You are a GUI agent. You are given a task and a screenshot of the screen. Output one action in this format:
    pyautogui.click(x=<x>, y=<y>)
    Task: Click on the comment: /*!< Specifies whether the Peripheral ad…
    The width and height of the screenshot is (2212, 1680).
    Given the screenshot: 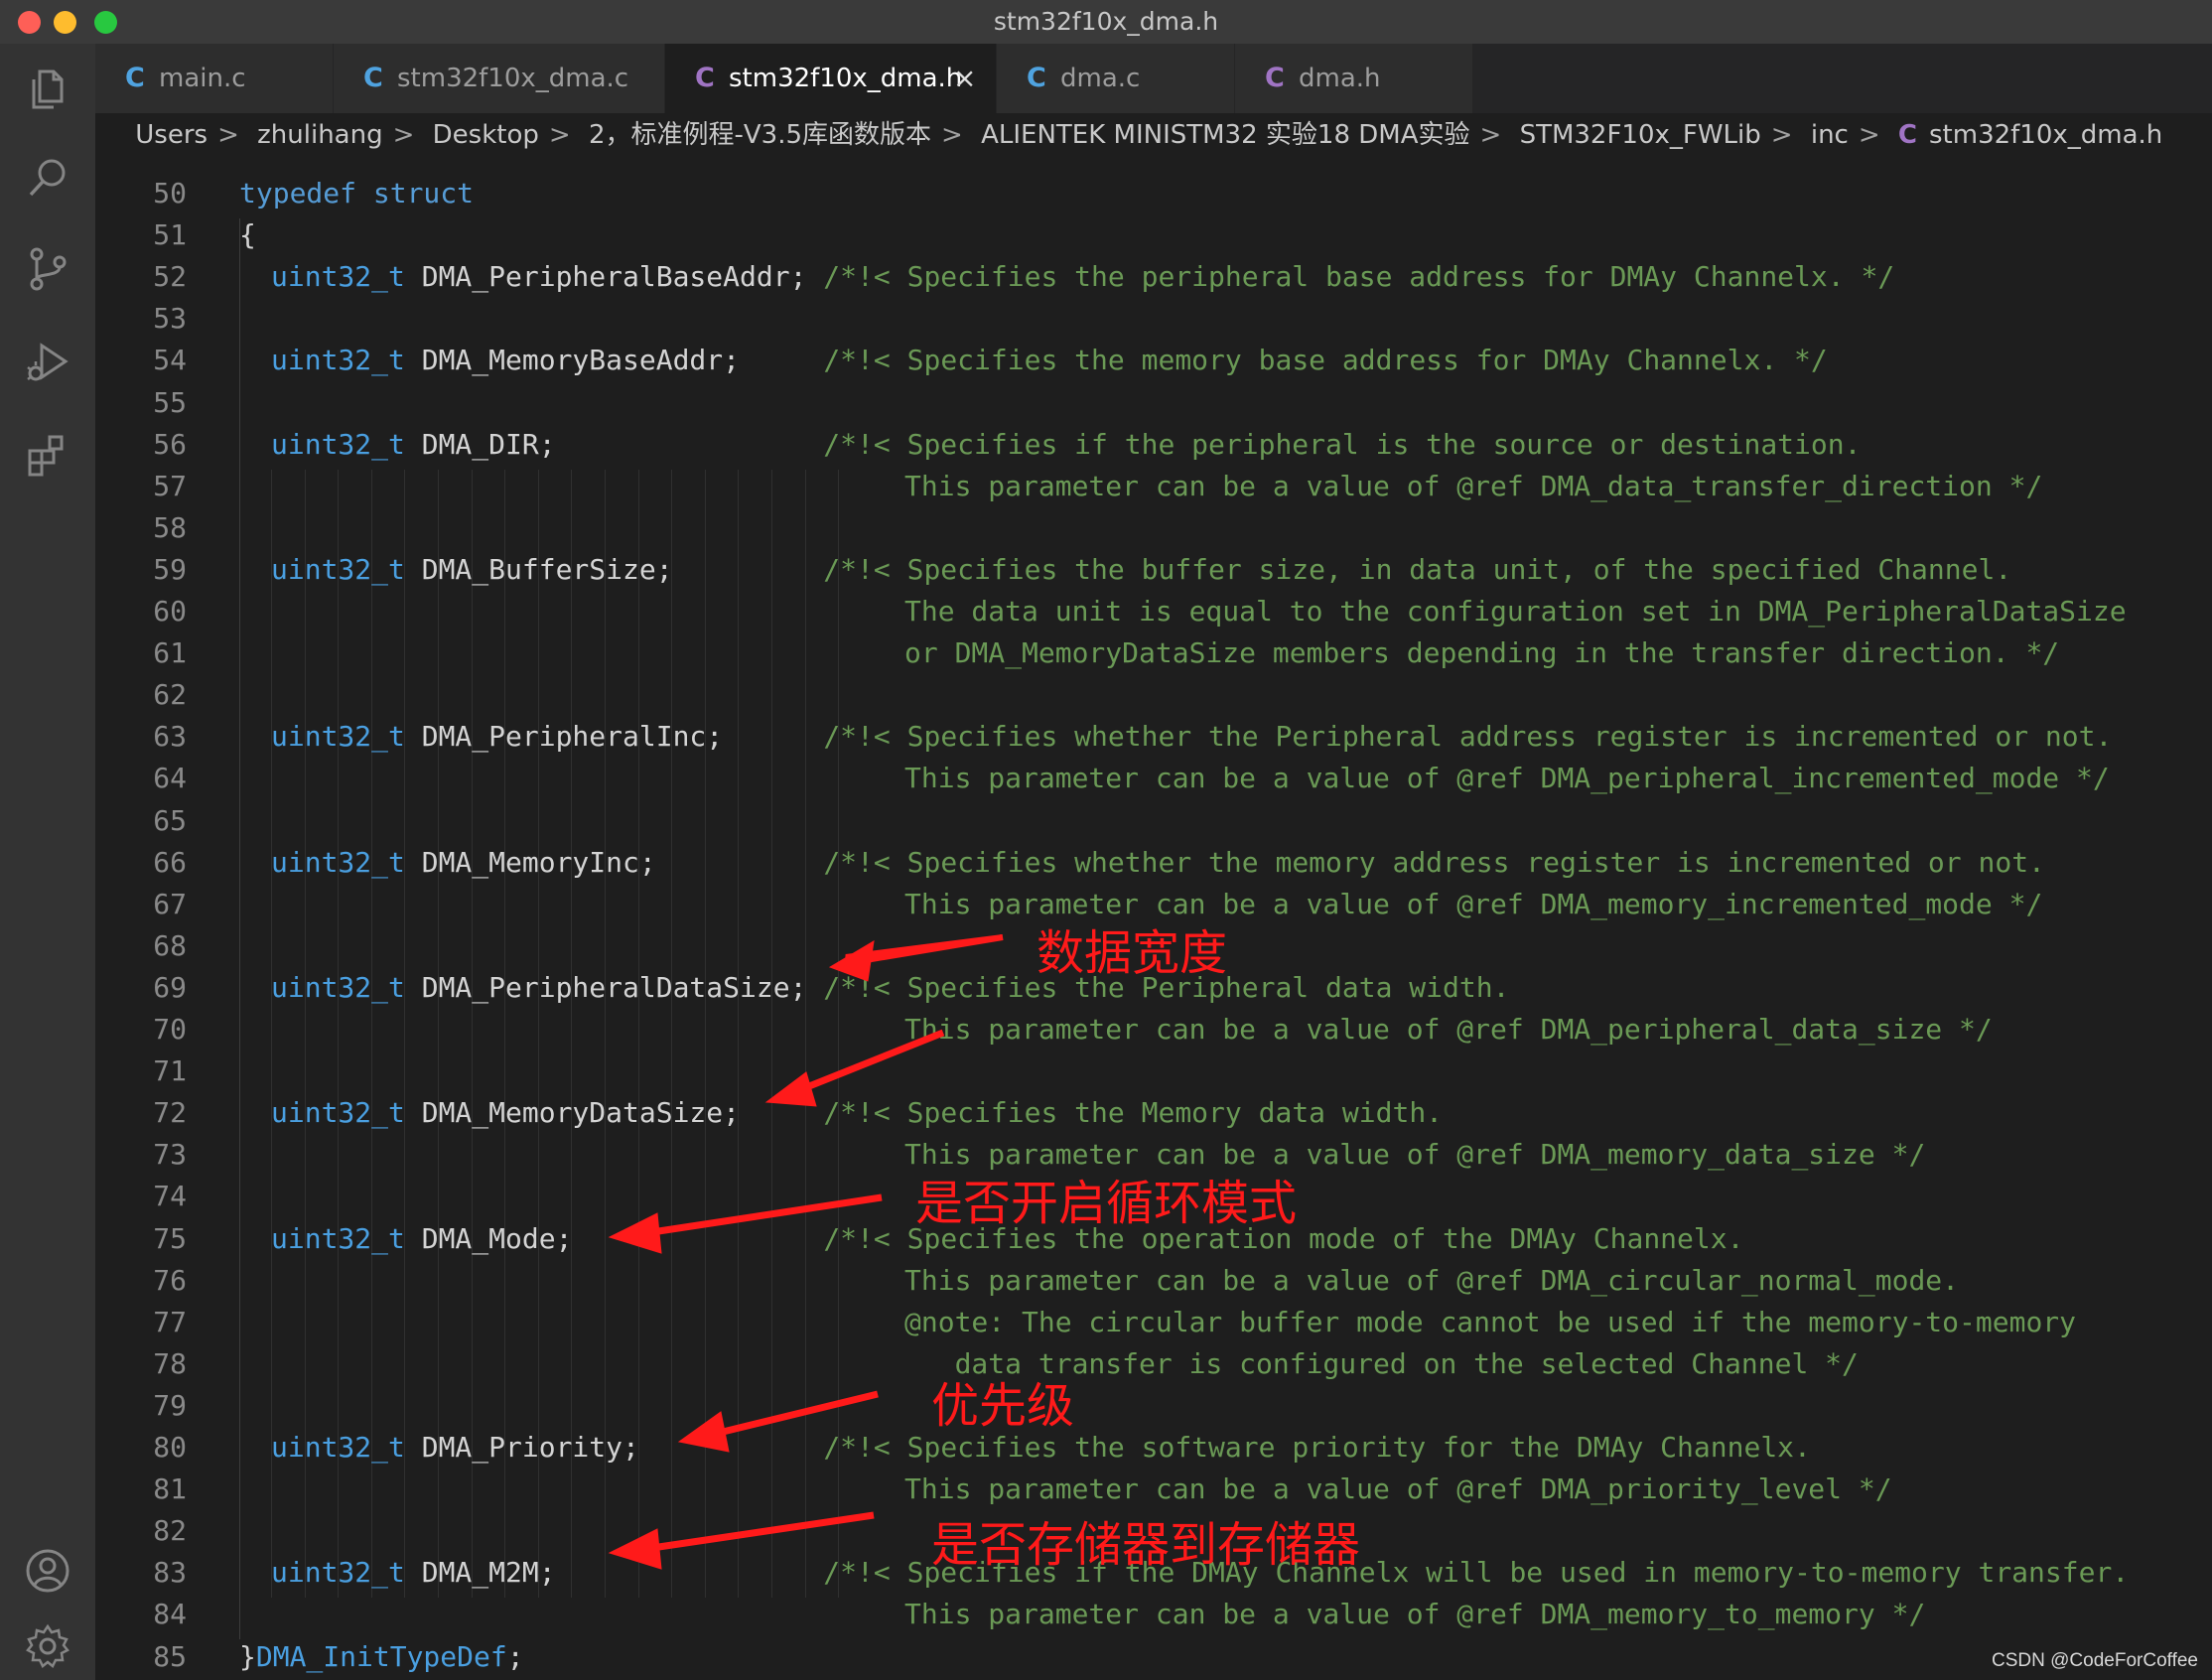 What is the action you would take?
    pyautogui.click(x=1468, y=737)
    